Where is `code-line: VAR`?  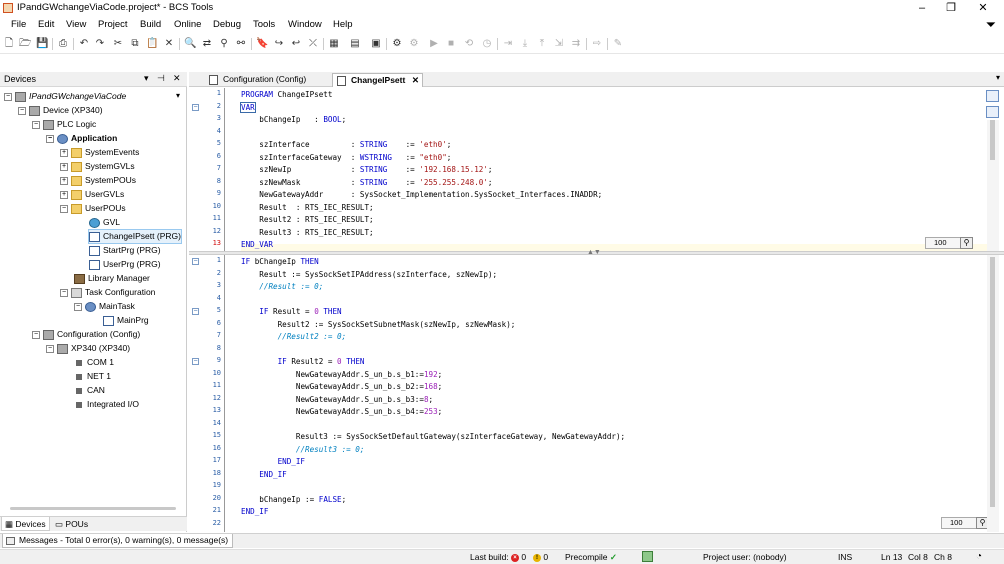 code-line: VAR is located at coordinates (248, 107).